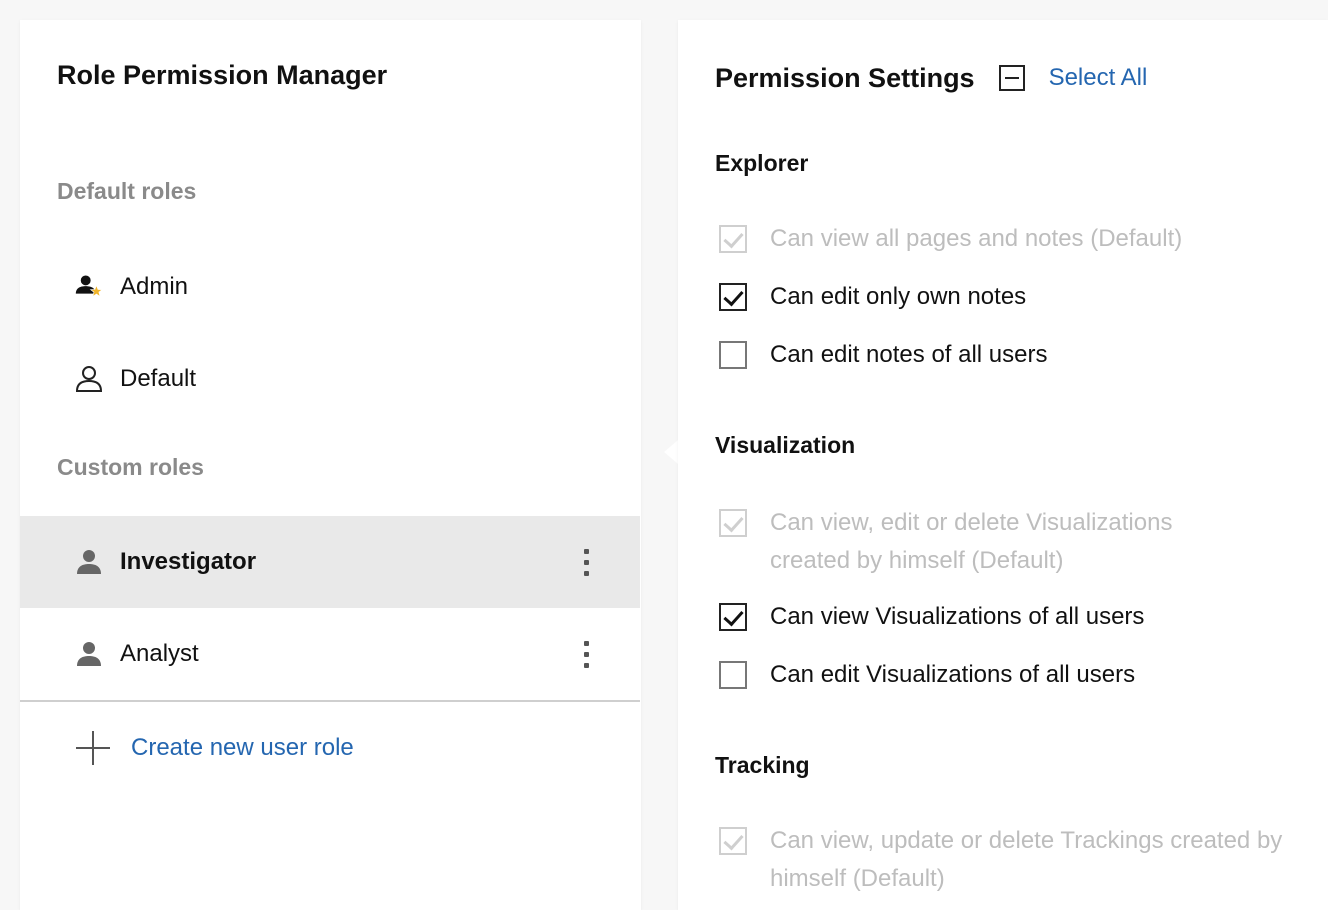  What do you see at coordinates (89, 379) in the screenshot?
I see `user-outline-icon` at bounding box center [89, 379].